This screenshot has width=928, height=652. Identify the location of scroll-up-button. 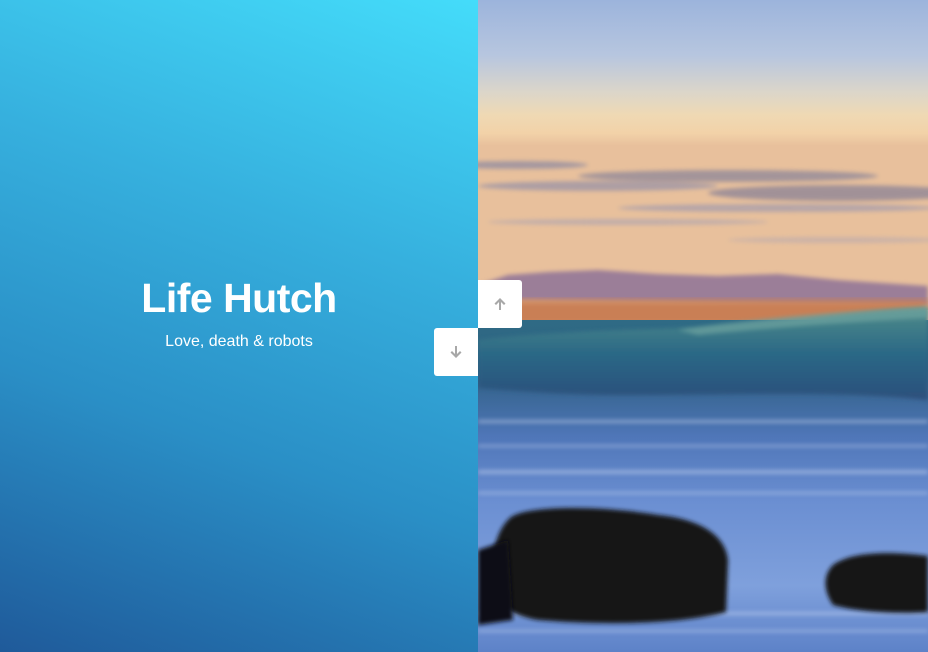
(500, 304).